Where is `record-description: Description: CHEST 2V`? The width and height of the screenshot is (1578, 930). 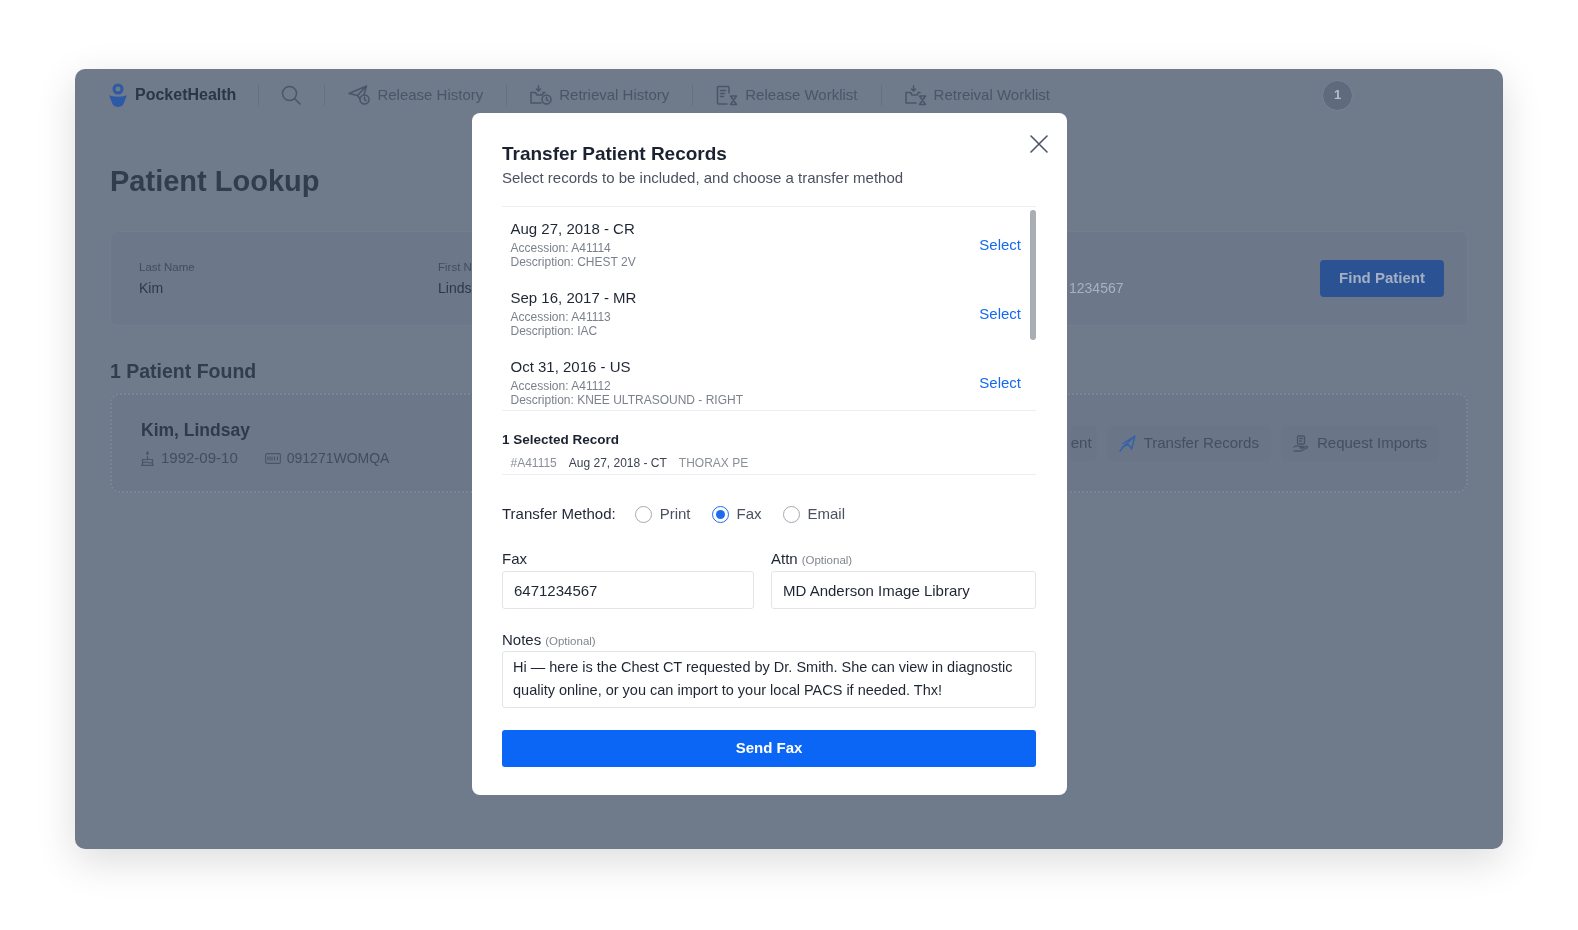
record-description: Description: CHEST 2V is located at coordinates (573, 262).